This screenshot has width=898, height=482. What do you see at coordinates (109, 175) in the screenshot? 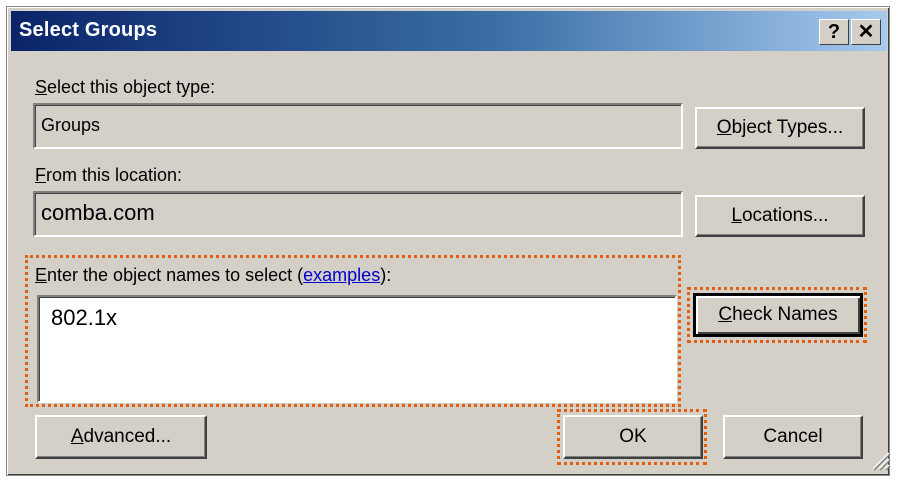
I see `location-label: From this location:` at bounding box center [109, 175].